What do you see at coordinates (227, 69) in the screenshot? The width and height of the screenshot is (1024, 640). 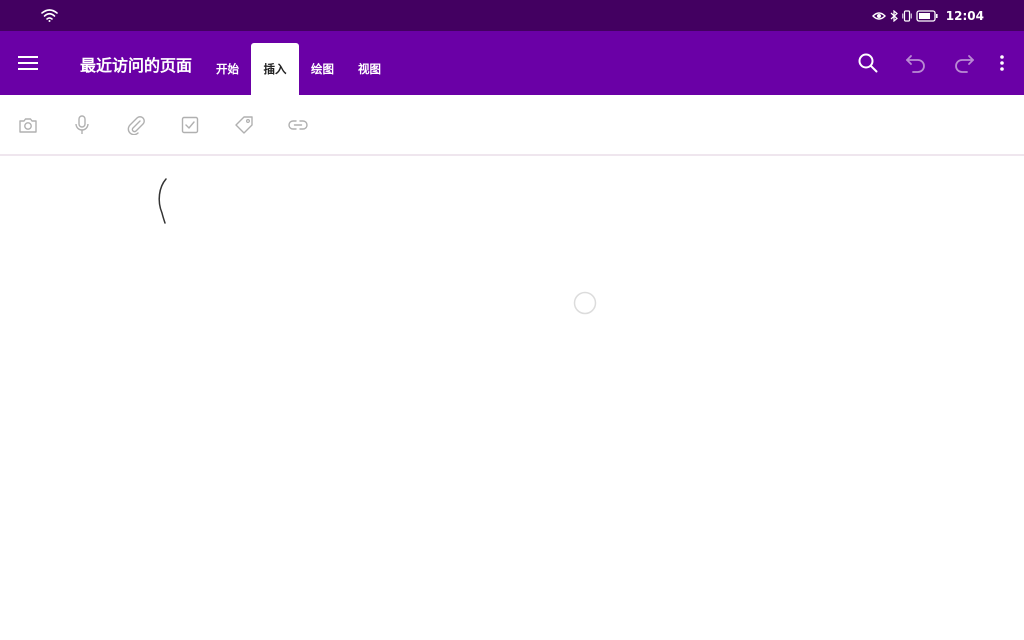 I see `tab-home: 开始` at bounding box center [227, 69].